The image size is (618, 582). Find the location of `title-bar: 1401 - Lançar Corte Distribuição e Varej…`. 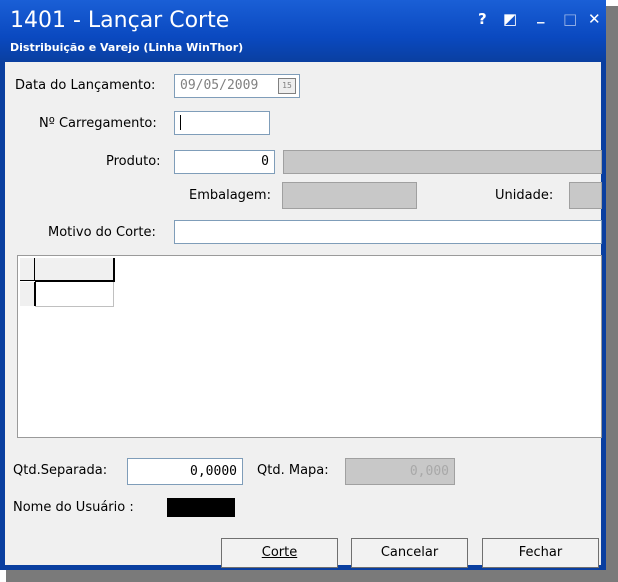

title-bar: 1401 - Lançar Corte Distribuição e Varej… is located at coordinates (303, 31).